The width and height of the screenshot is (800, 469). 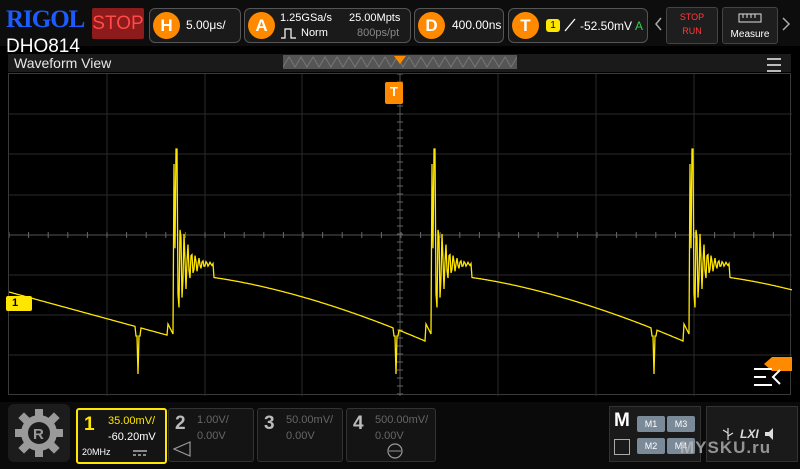 I want to click on acquire-settings: A 1.25GSa/s Norm 25.00Mpts 800ps/pt, so click(x=327, y=25).